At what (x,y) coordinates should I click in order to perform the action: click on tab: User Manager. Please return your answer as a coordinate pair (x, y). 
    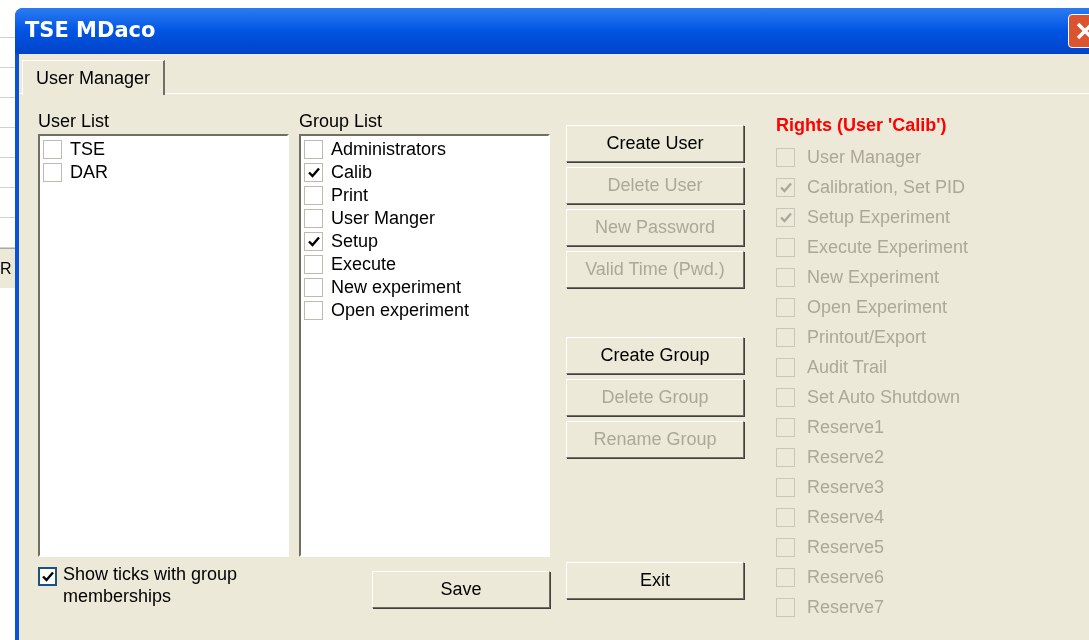
    Looking at the image, I should click on (94, 77).